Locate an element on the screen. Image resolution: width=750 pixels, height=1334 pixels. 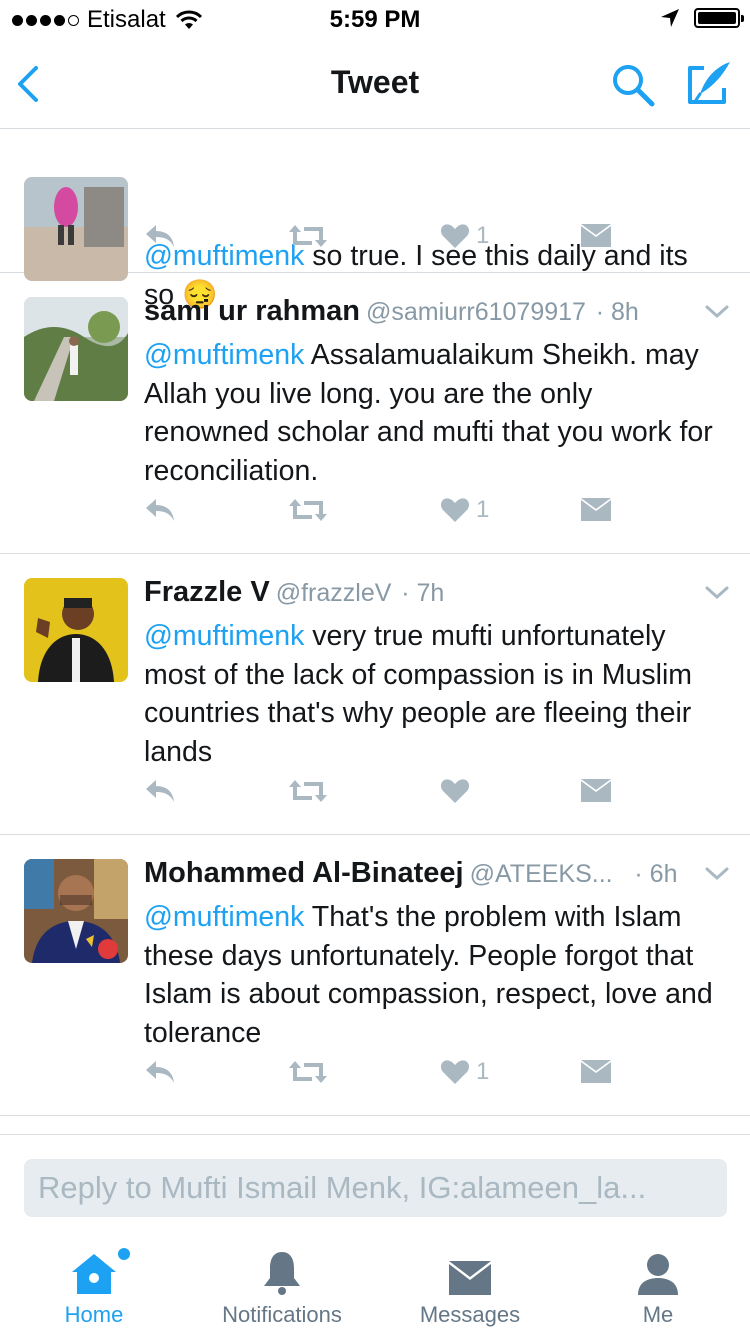
tab-home: Home is located at coordinates (94, 1287).